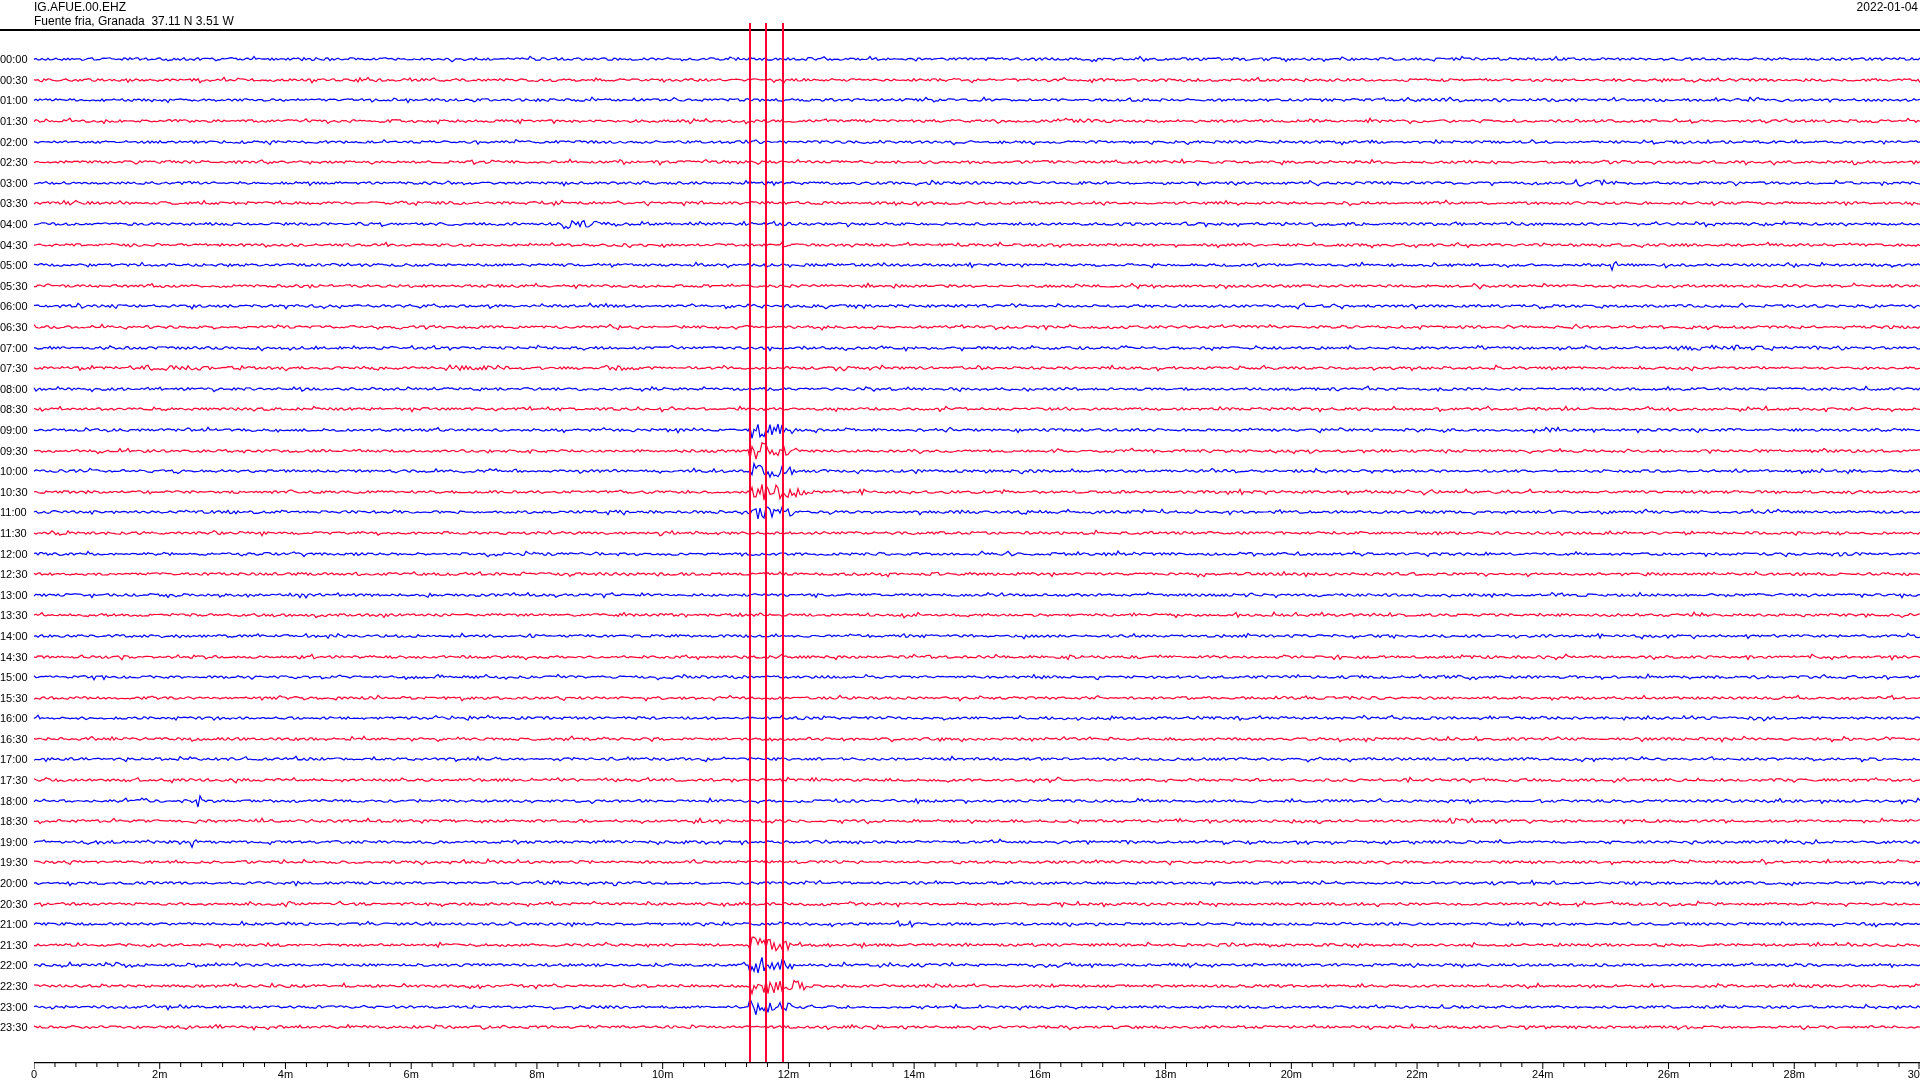  What do you see at coordinates (14, 409) in the screenshot?
I see `time-label: 08:30` at bounding box center [14, 409].